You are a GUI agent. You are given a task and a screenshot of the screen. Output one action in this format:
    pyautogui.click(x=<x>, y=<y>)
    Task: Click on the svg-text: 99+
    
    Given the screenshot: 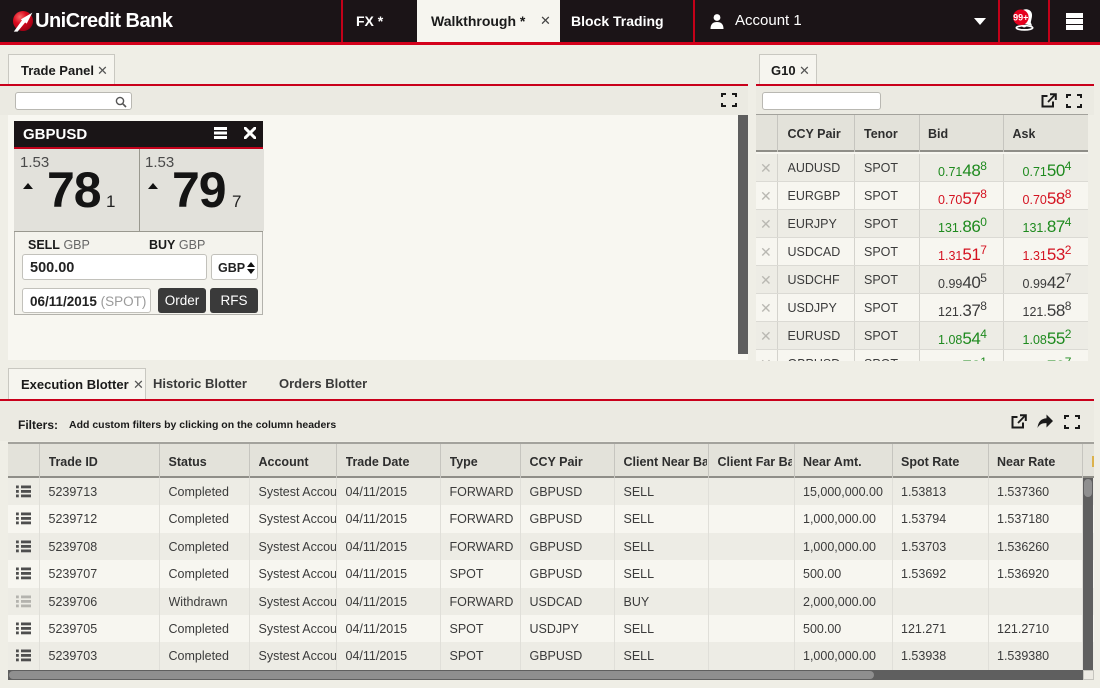 What is the action you would take?
    pyautogui.click(x=1020, y=17)
    